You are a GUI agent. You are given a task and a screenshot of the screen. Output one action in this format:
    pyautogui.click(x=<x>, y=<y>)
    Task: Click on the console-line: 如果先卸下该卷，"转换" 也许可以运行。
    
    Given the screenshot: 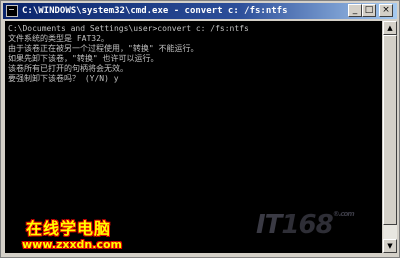 What is the action you would take?
    pyautogui.click(x=83, y=58)
    